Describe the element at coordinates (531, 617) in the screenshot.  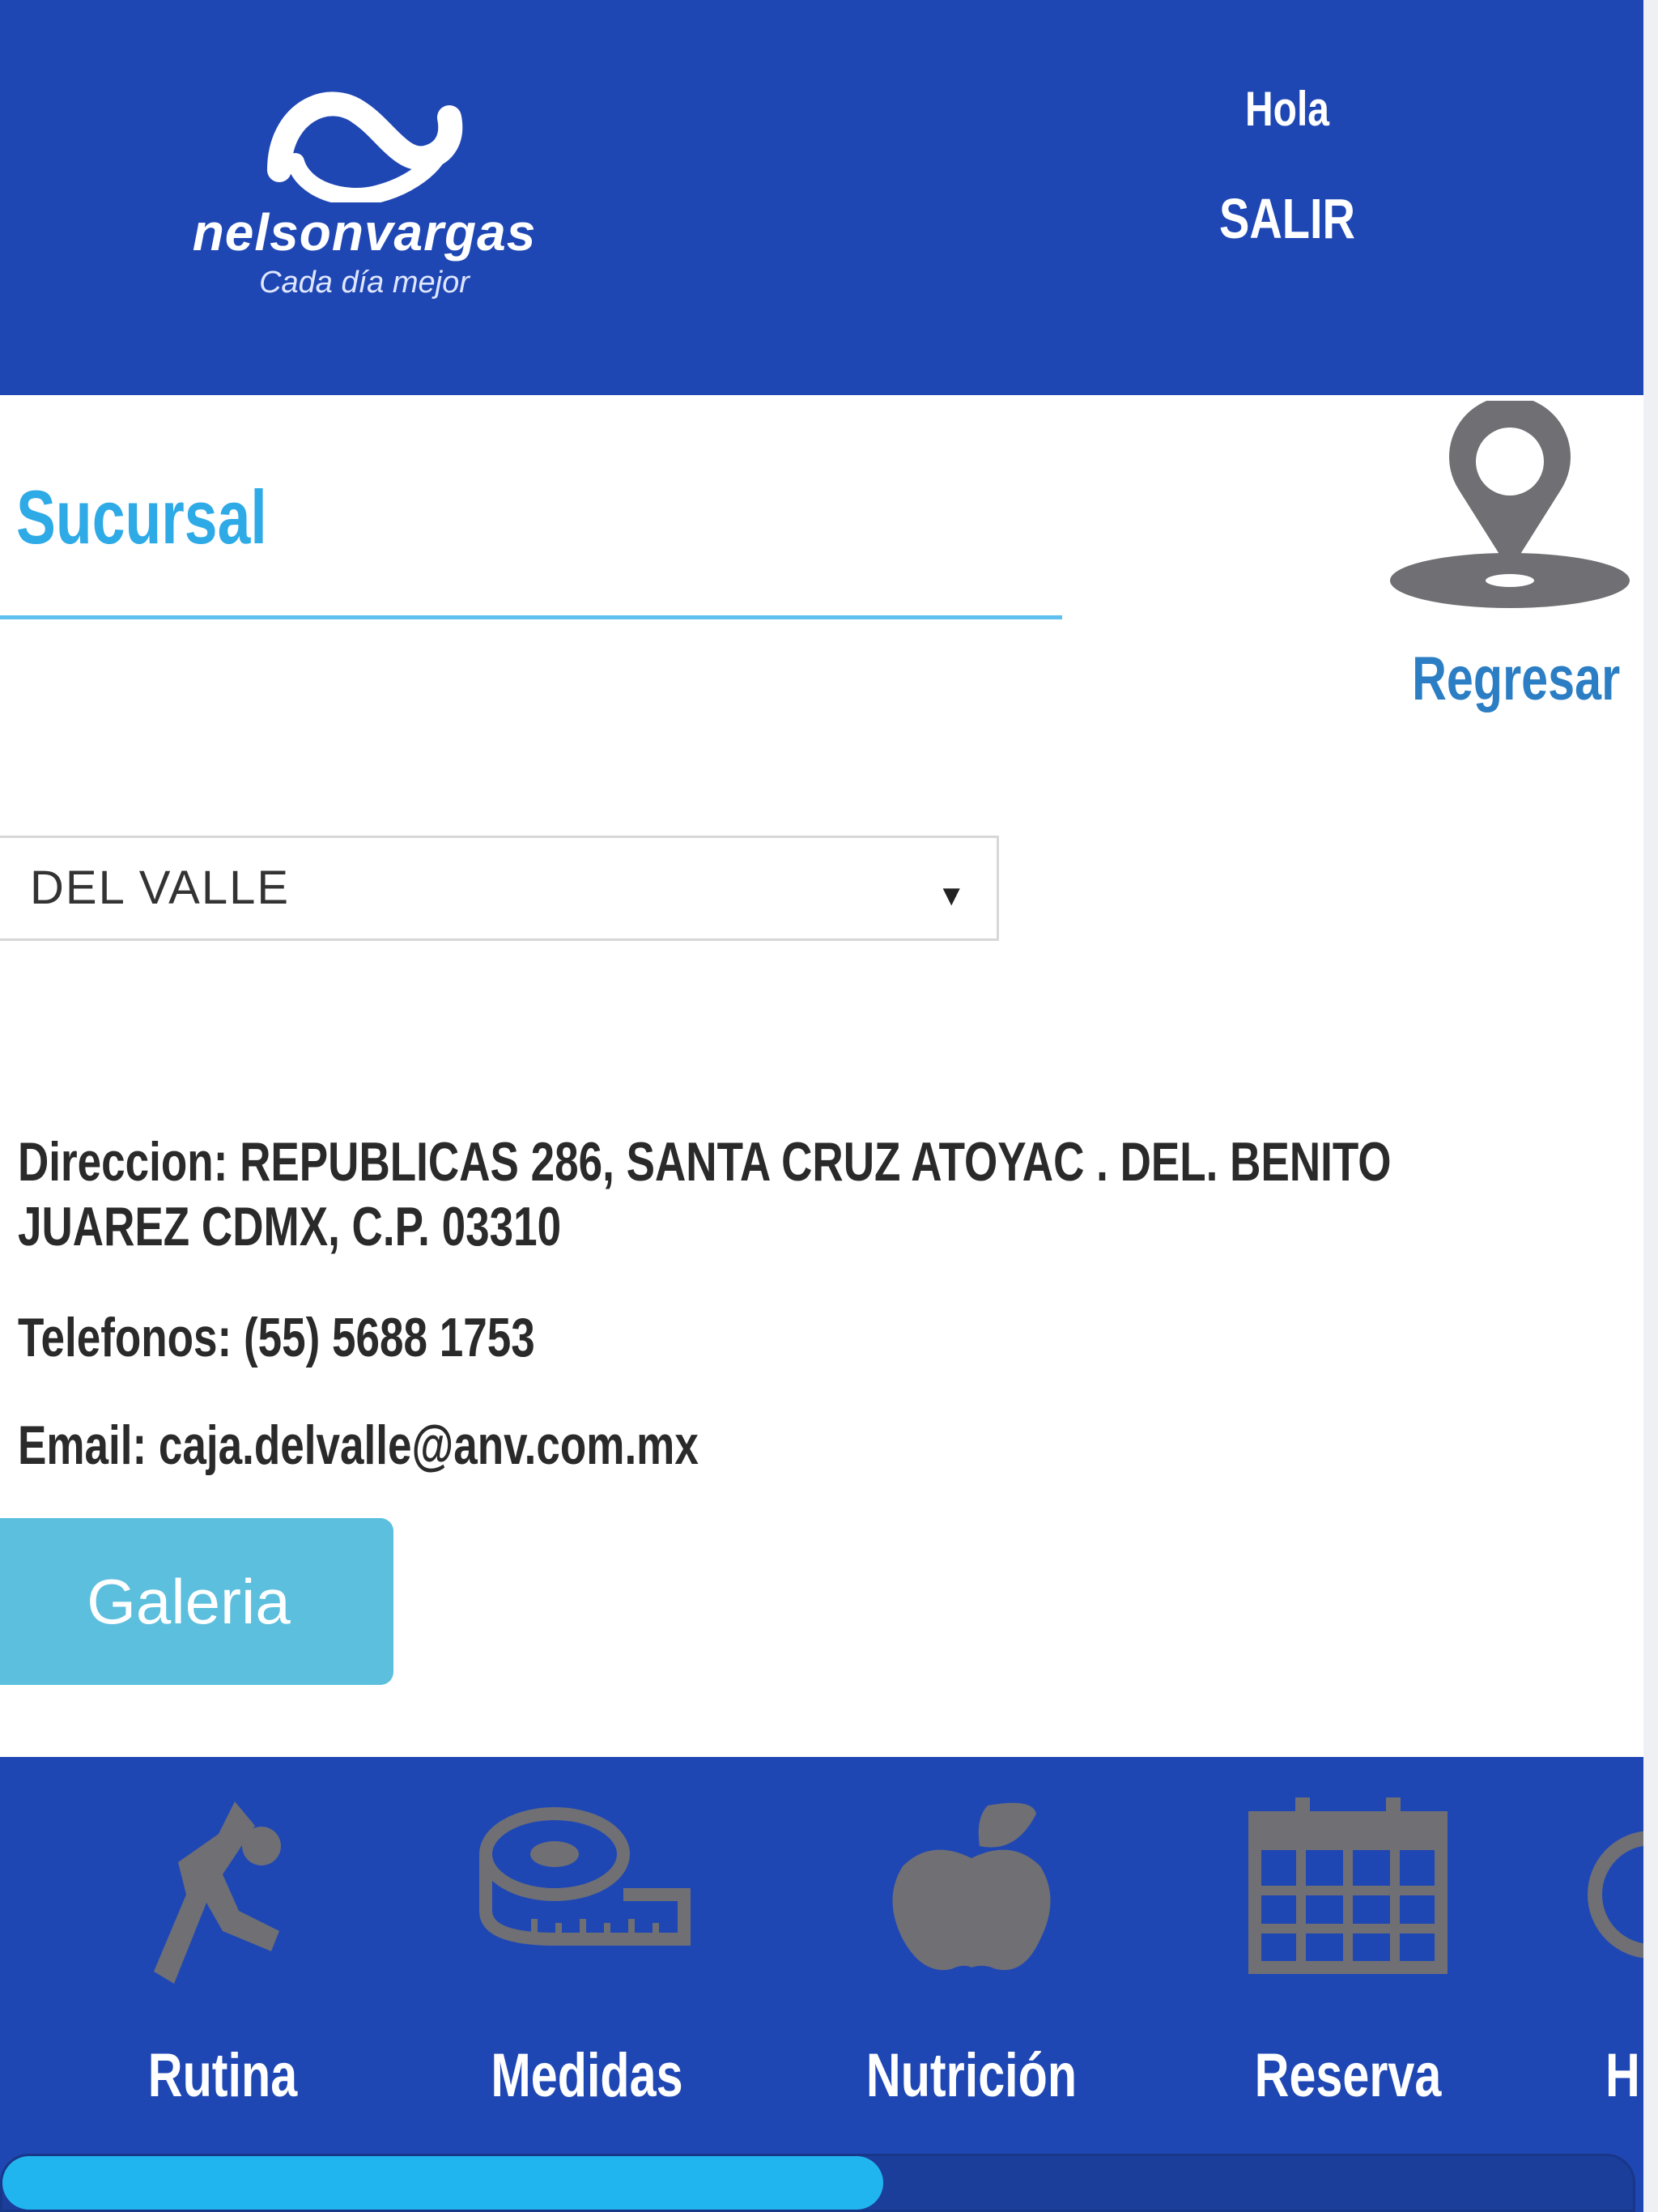
I see `title-divider` at that location.